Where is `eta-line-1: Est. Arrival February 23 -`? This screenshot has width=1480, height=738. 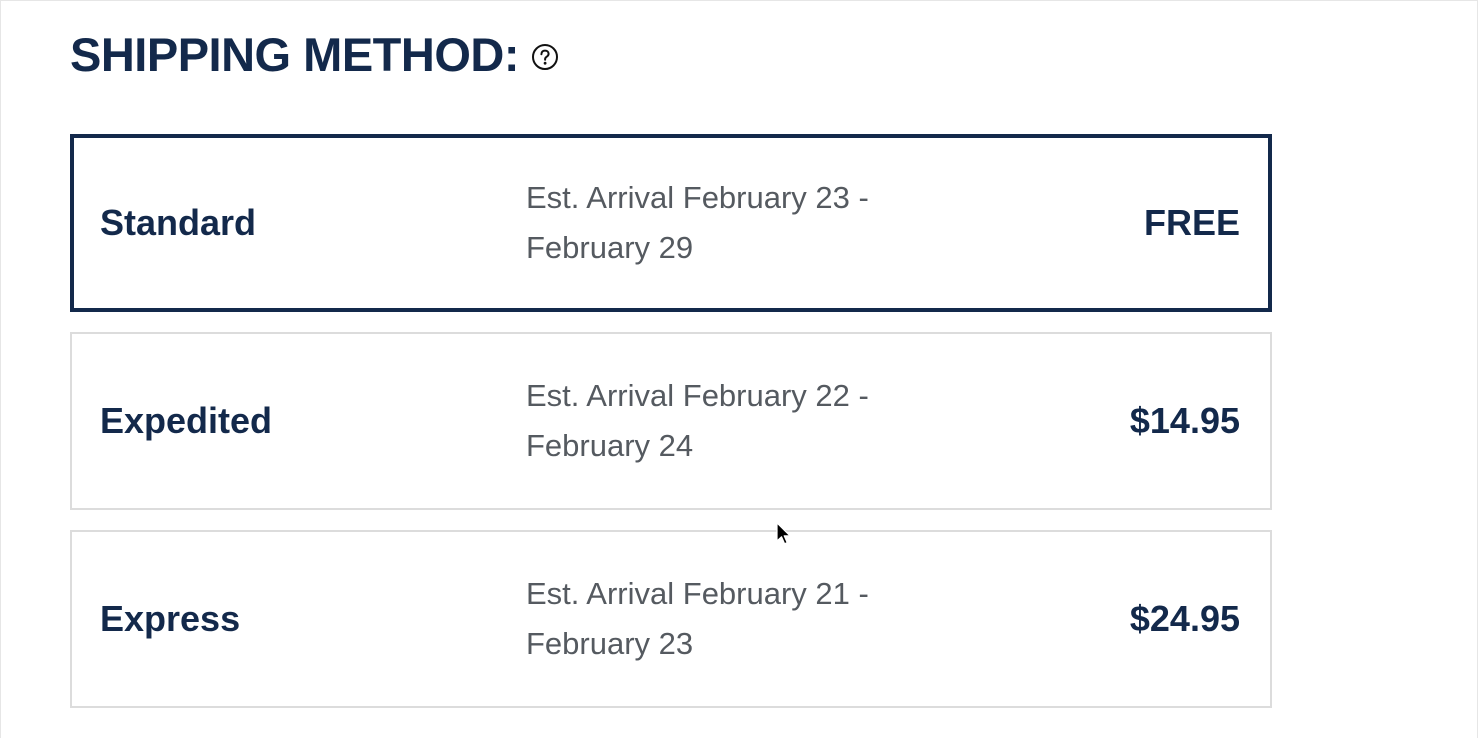
eta-line-1: Est. Arrival February 23 - is located at coordinates (697, 197).